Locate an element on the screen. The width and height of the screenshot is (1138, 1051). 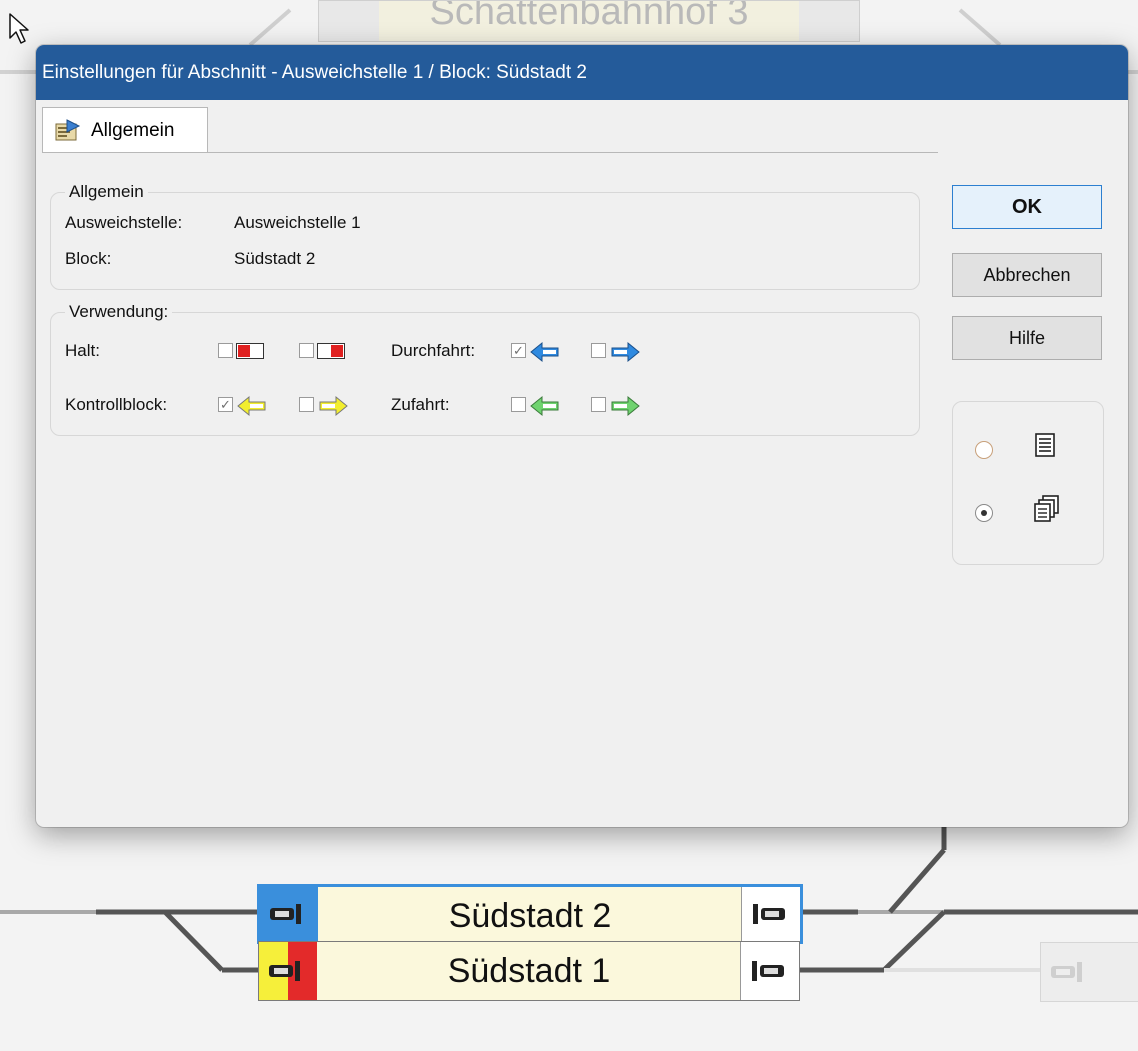
cancel-button: Abbrechen is located at coordinates (1027, 275).